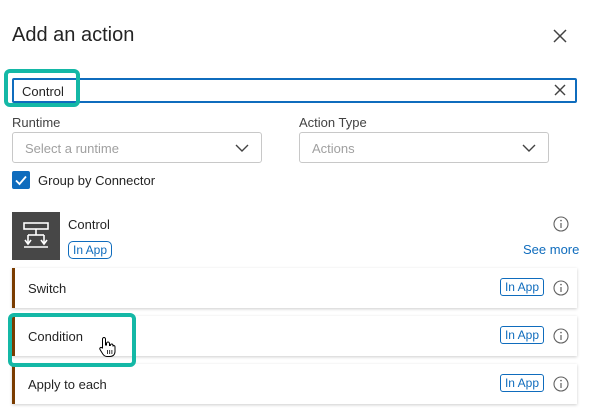  What do you see at coordinates (333, 148) in the screenshot?
I see `action-type-placeholder: Actions` at bounding box center [333, 148].